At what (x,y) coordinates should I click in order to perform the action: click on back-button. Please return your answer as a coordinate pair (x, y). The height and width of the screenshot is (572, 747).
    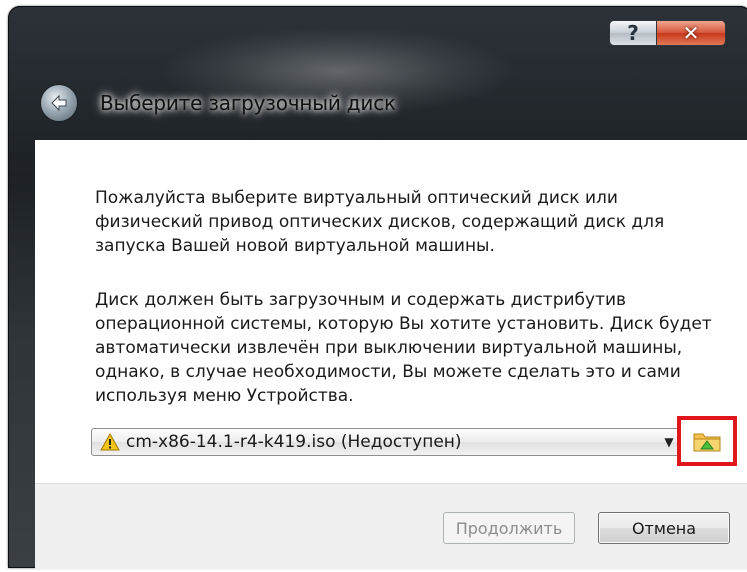
    Looking at the image, I should click on (59, 103).